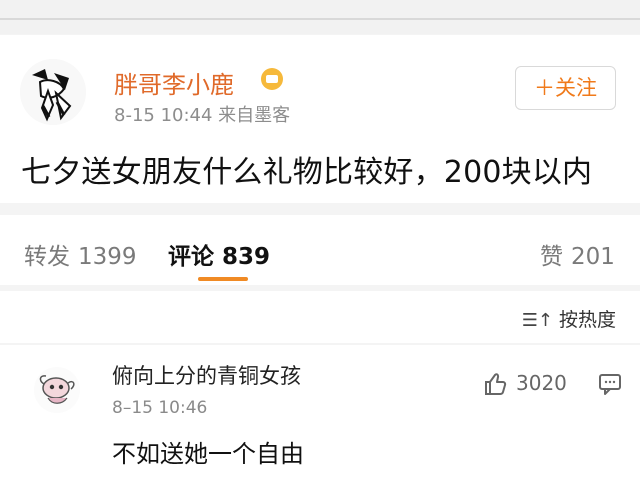 Image resolution: width=640 pixels, height=477 pixels. I want to click on top-divider, so click(320, 19).